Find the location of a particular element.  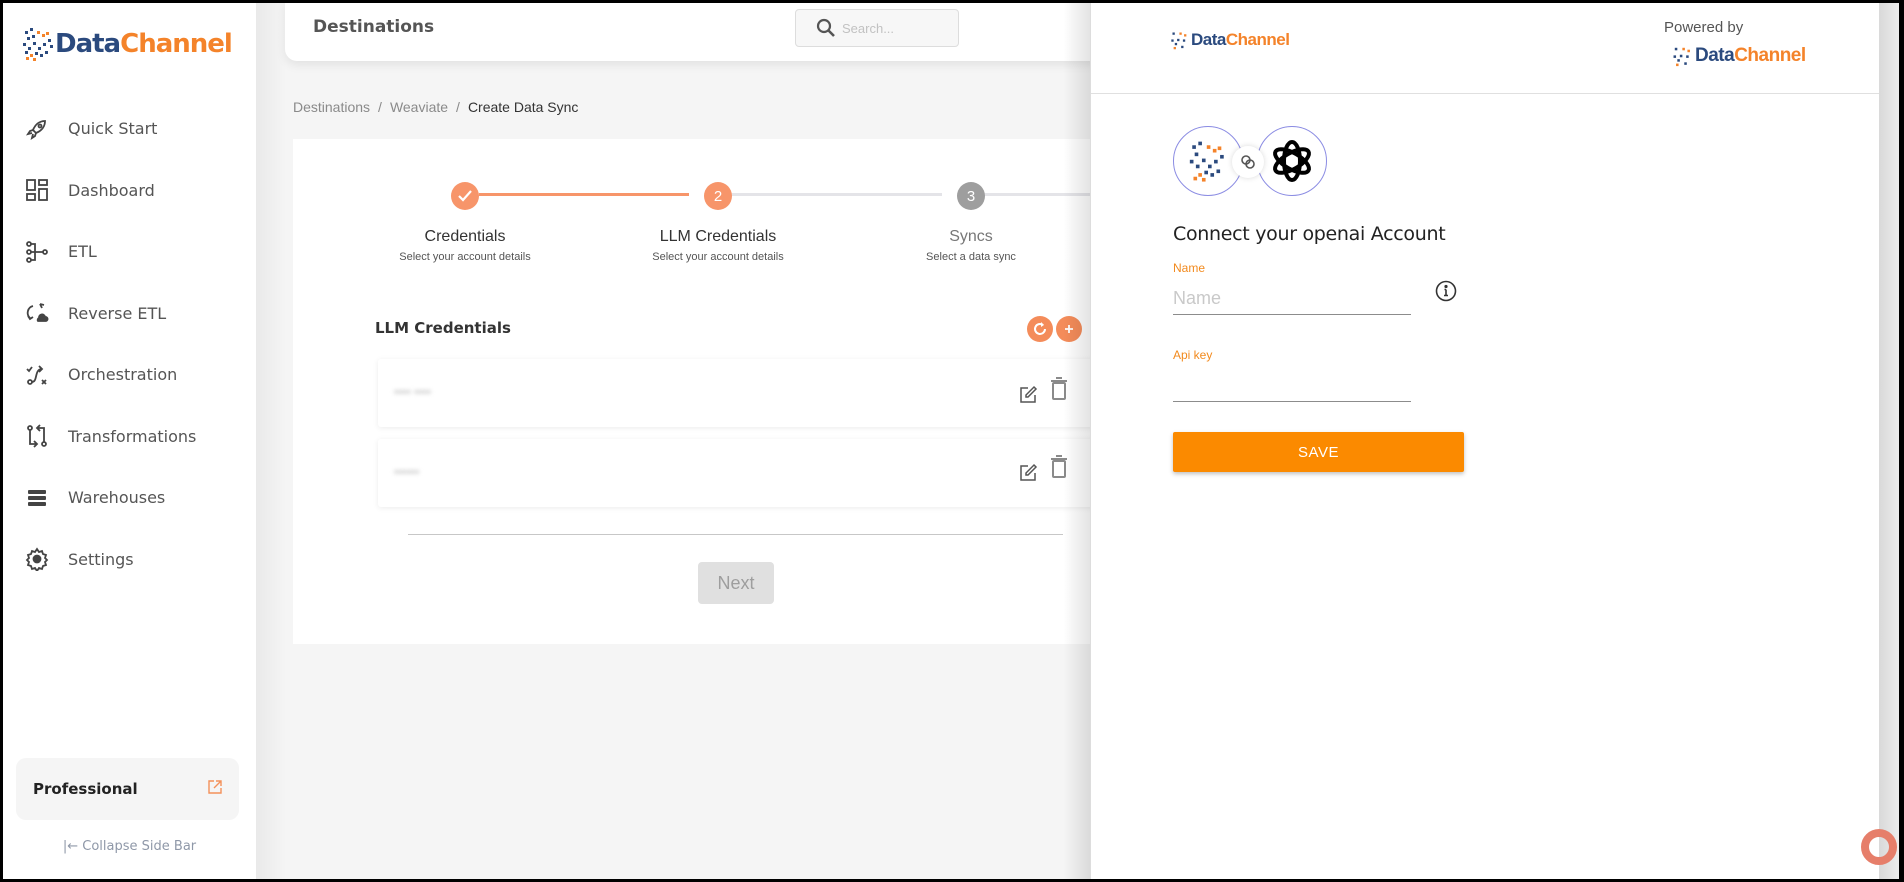

transformations-icon is located at coordinates (37, 436).